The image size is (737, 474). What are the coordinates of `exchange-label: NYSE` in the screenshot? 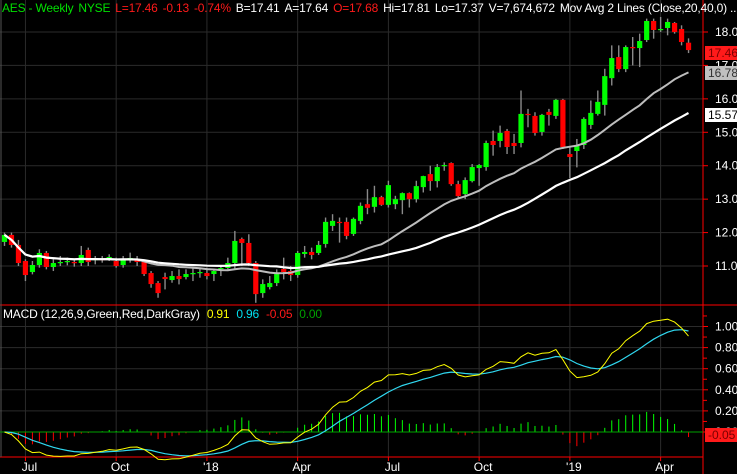 It's located at (94, 8).